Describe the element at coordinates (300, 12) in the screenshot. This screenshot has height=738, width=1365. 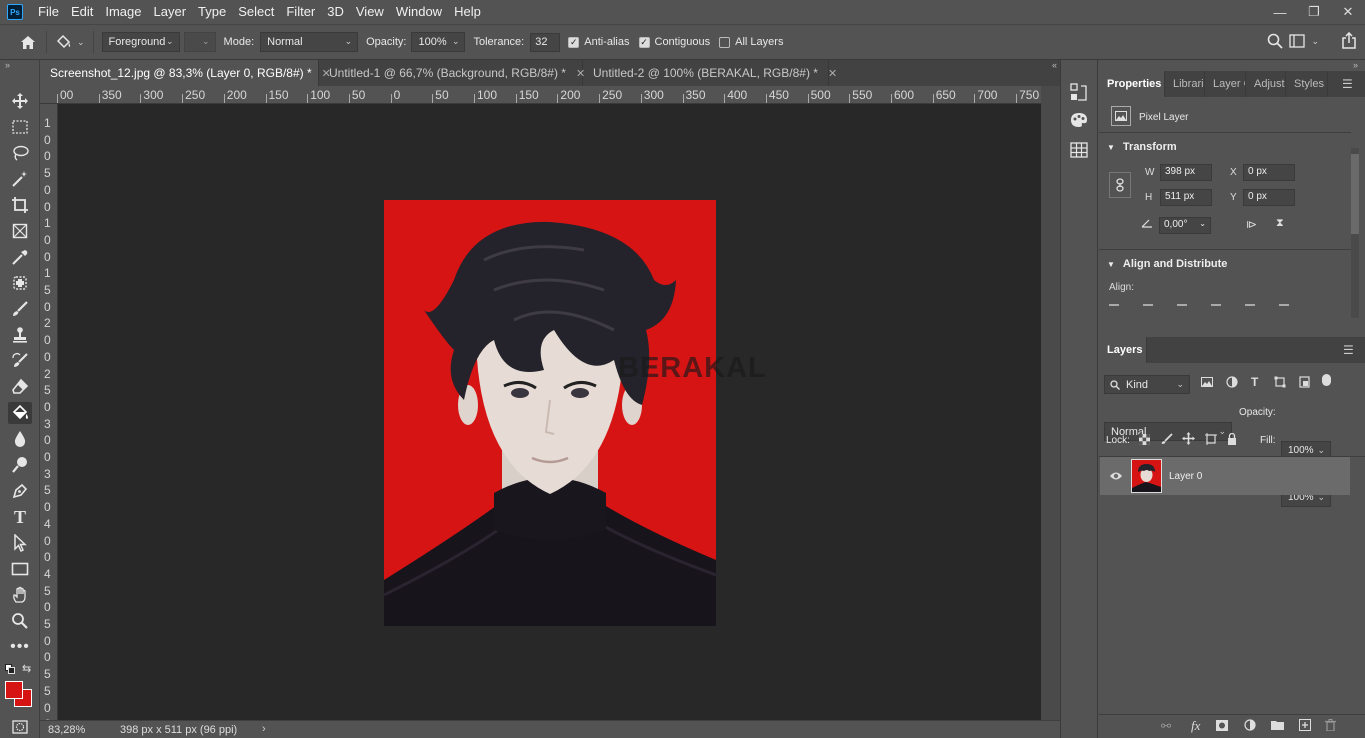
I see `menu-filter: Filter` at that location.